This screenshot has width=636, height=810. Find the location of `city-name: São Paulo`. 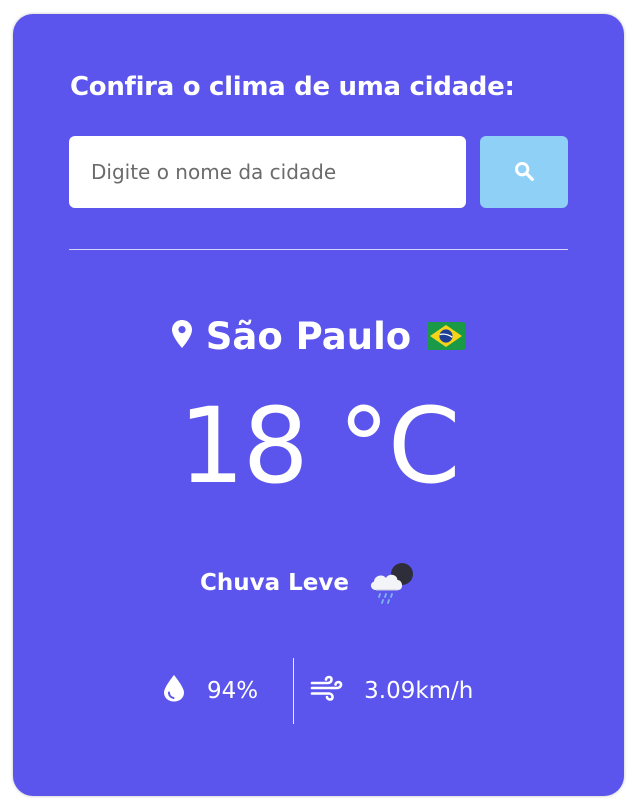

city-name: São Paulo is located at coordinates (308, 336).